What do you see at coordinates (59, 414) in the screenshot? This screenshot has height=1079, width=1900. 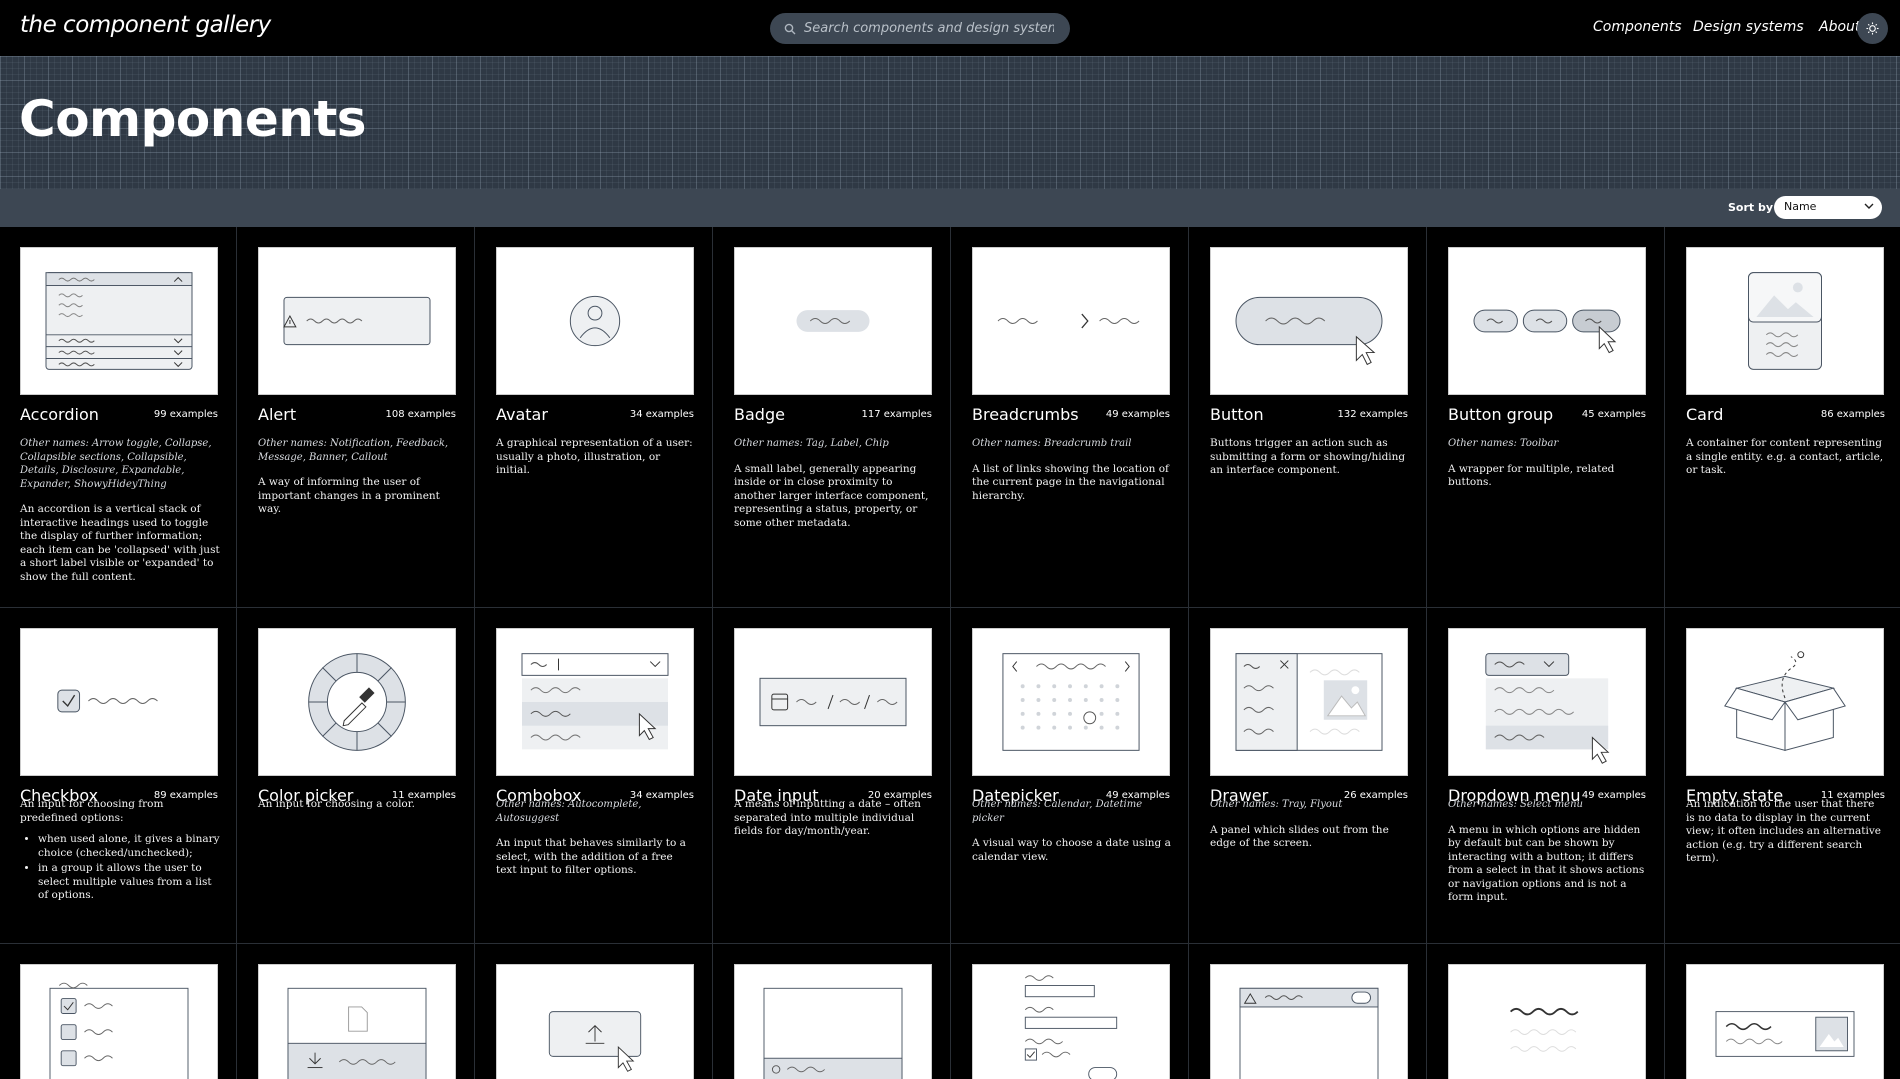 I see `component-name: Accordion` at bounding box center [59, 414].